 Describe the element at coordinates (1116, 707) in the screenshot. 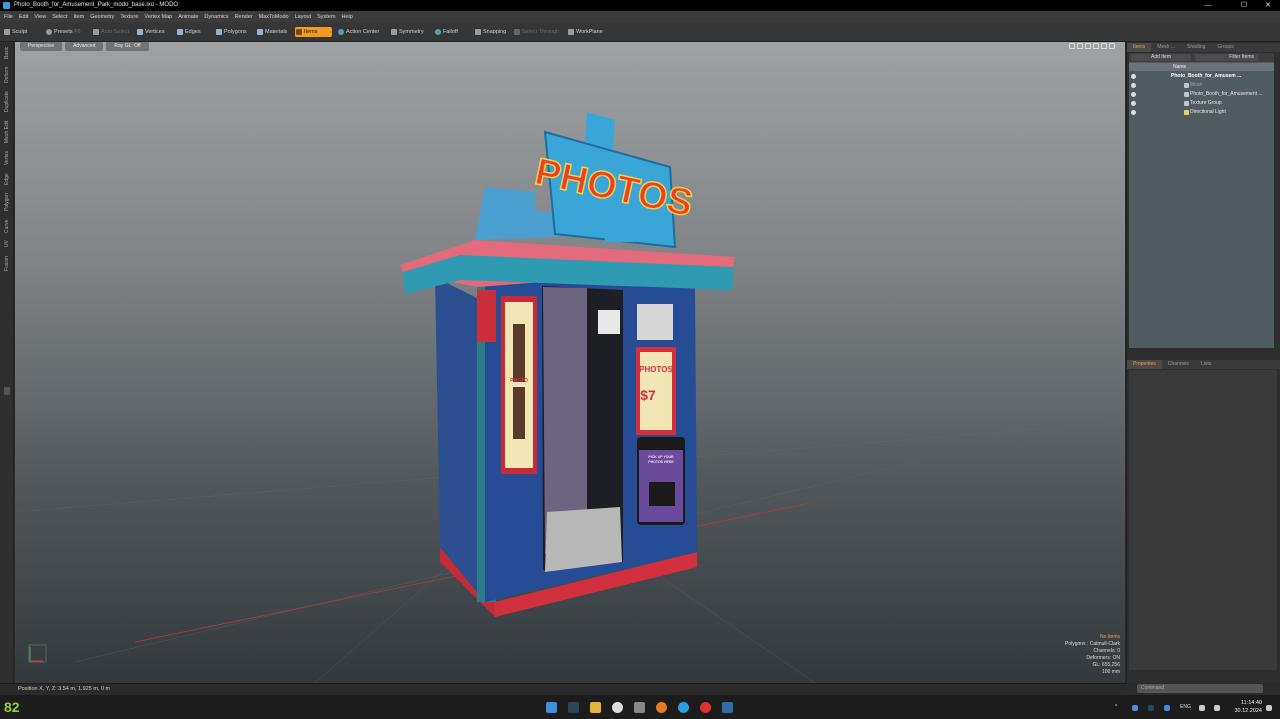

I see `tray-chevron-icon: ^` at that location.